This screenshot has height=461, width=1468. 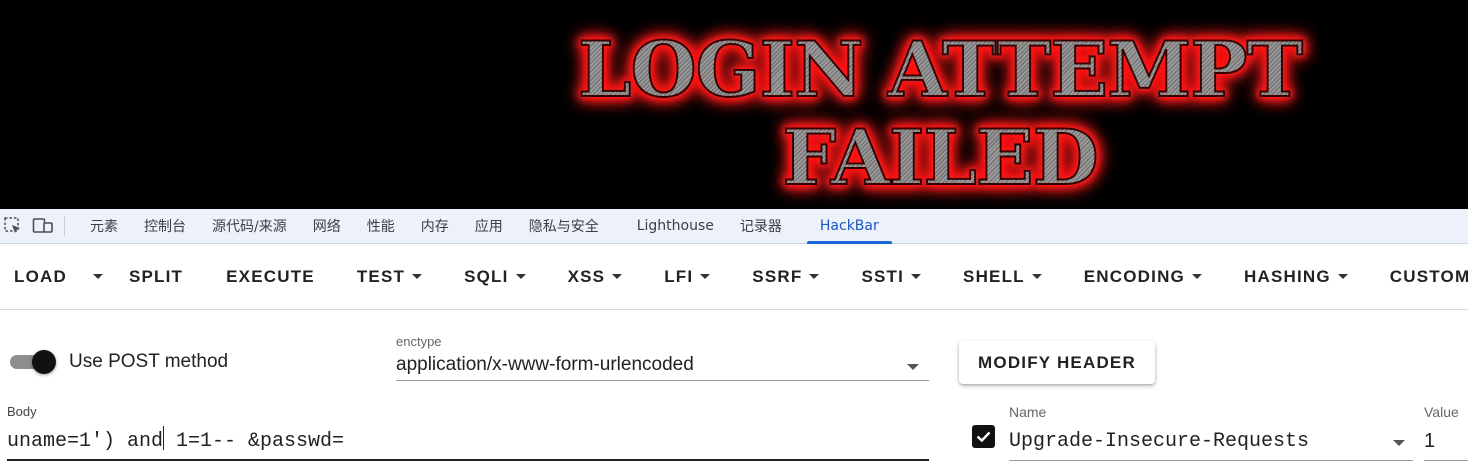 What do you see at coordinates (595, 277) in the screenshot?
I see `xss-menu-button: XSS` at bounding box center [595, 277].